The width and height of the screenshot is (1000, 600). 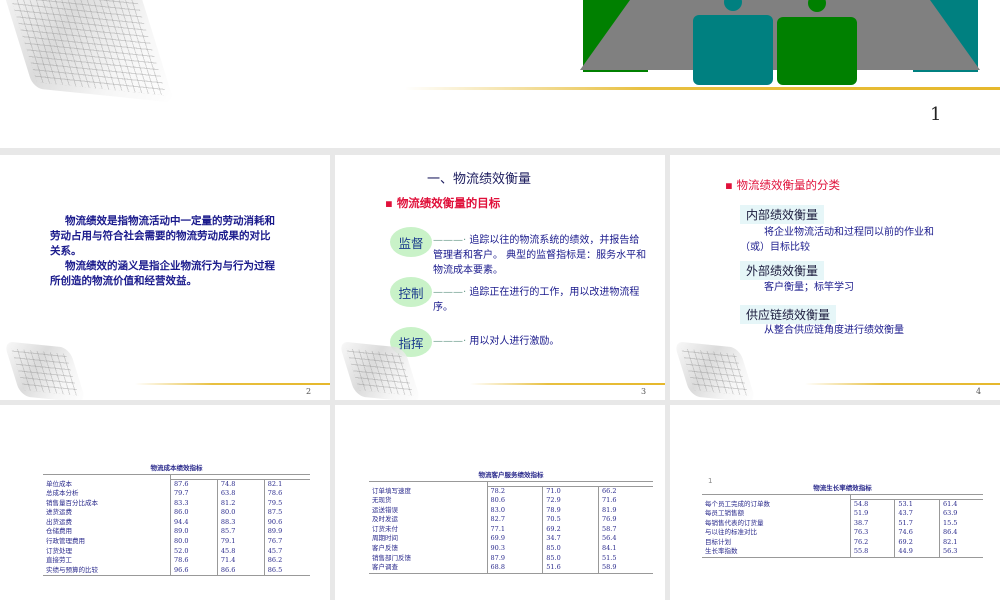 I want to click on value-cell: 87.9, so click(x=514, y=558).